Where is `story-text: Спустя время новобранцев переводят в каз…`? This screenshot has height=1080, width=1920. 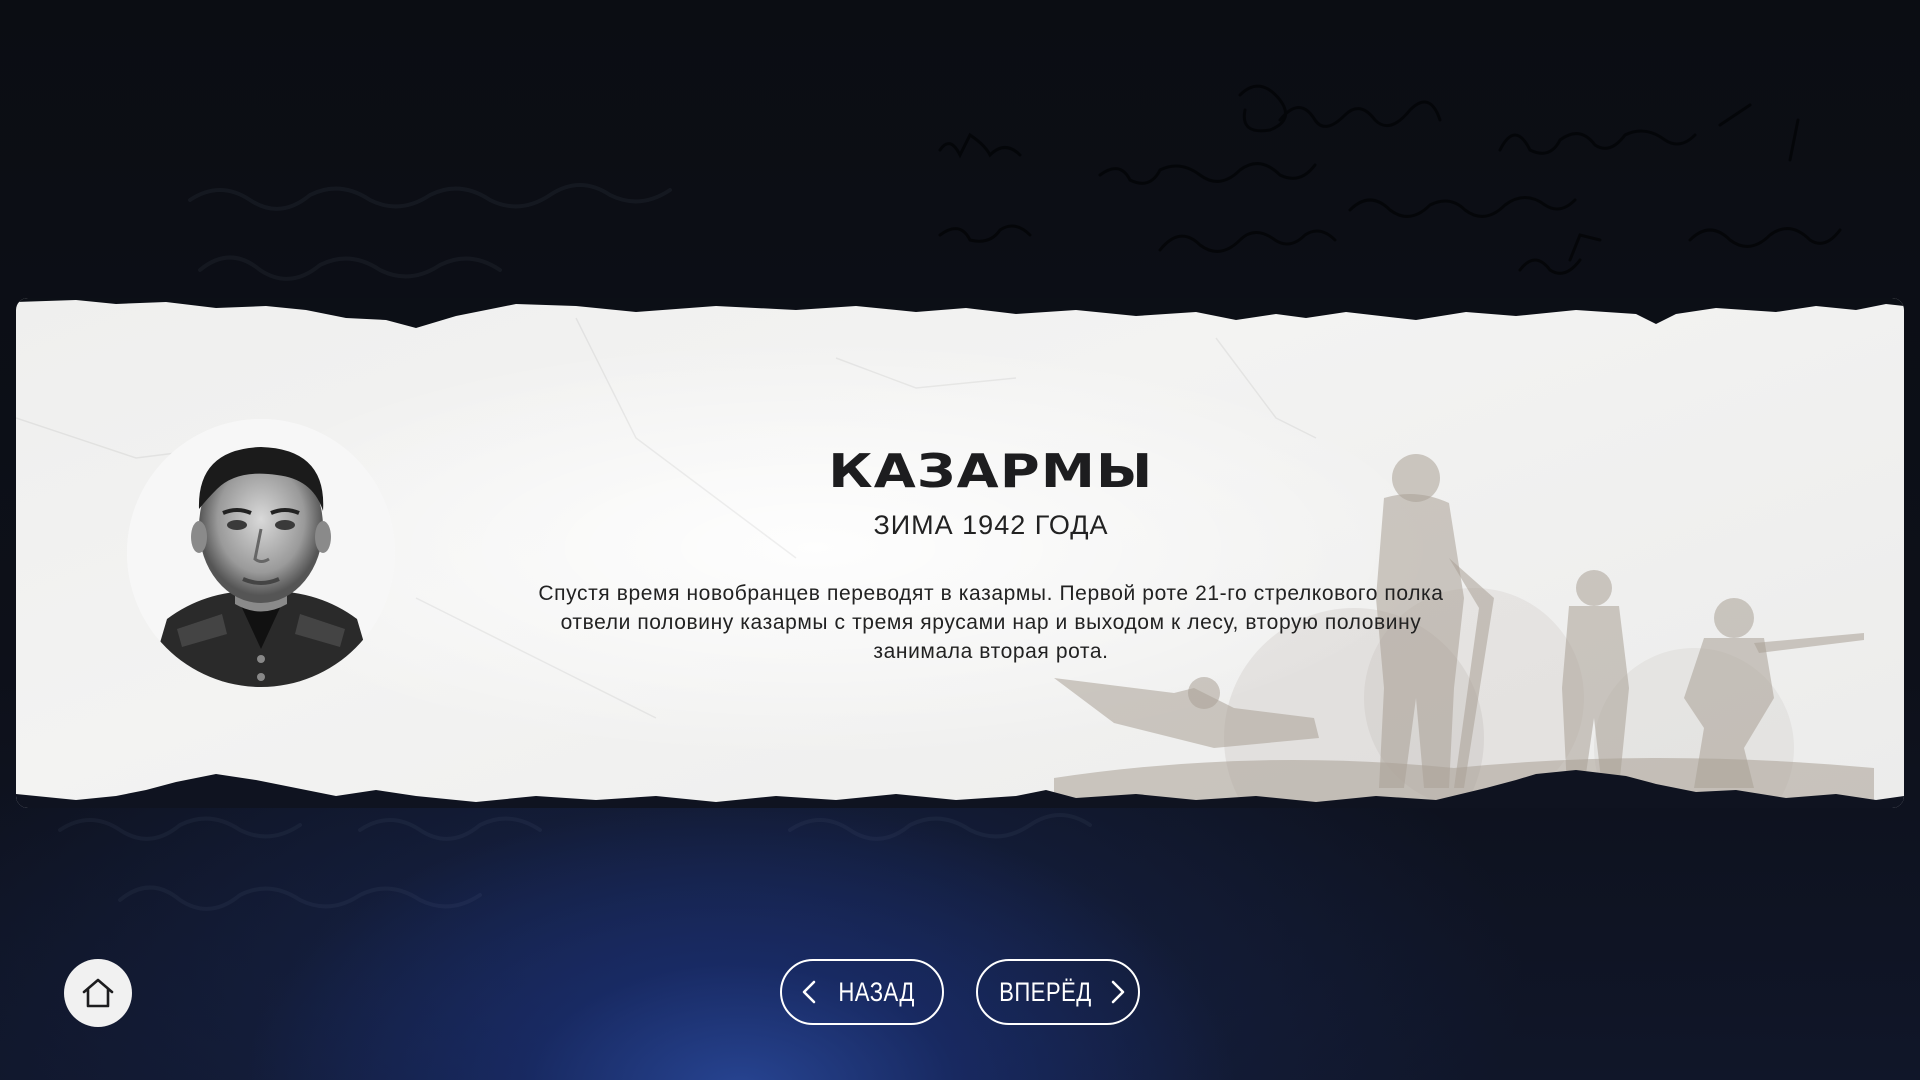 story-text: Спустя время новобранцев переводят в каз… is located at coordinates (991, 622).